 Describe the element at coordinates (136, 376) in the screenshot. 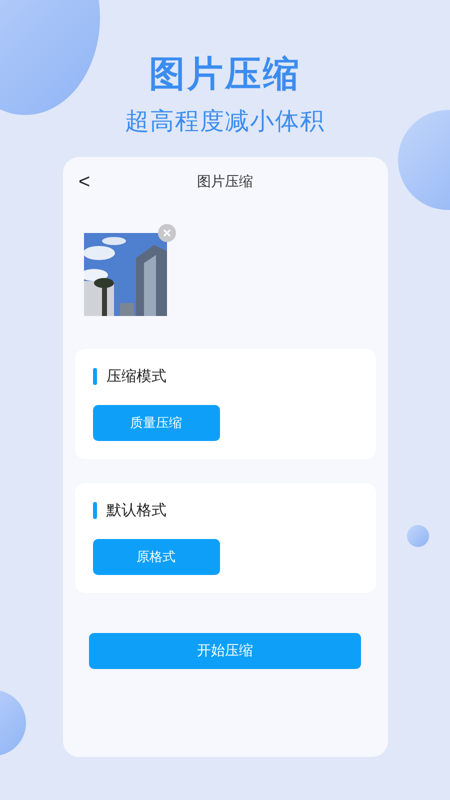

I see `section-heading: 压缩模式` at that location.